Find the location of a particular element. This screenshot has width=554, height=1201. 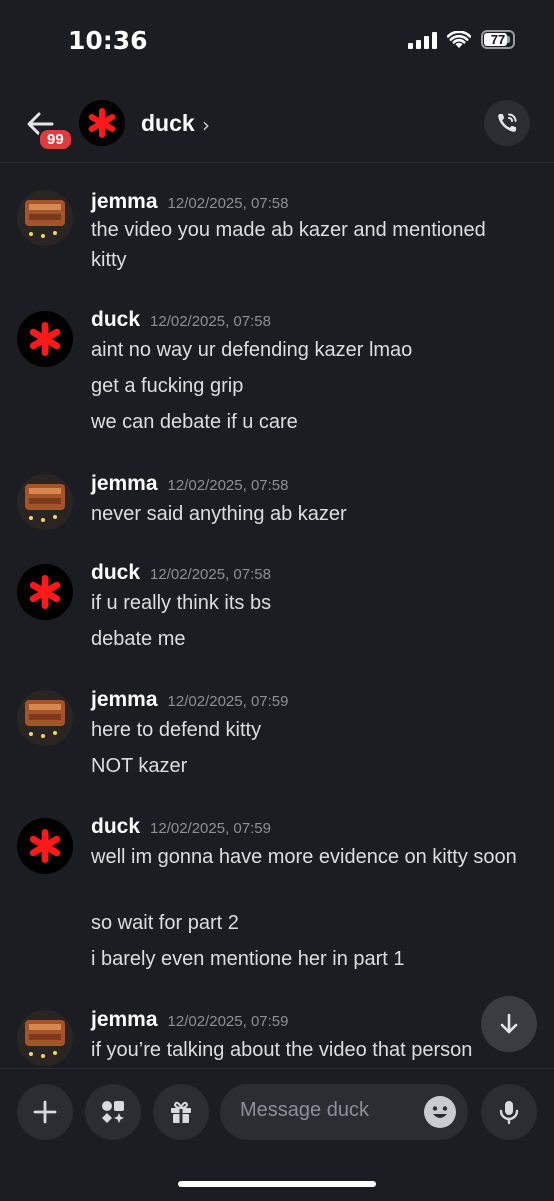

battery-icon: 77 is located at coordinates (498, 39).